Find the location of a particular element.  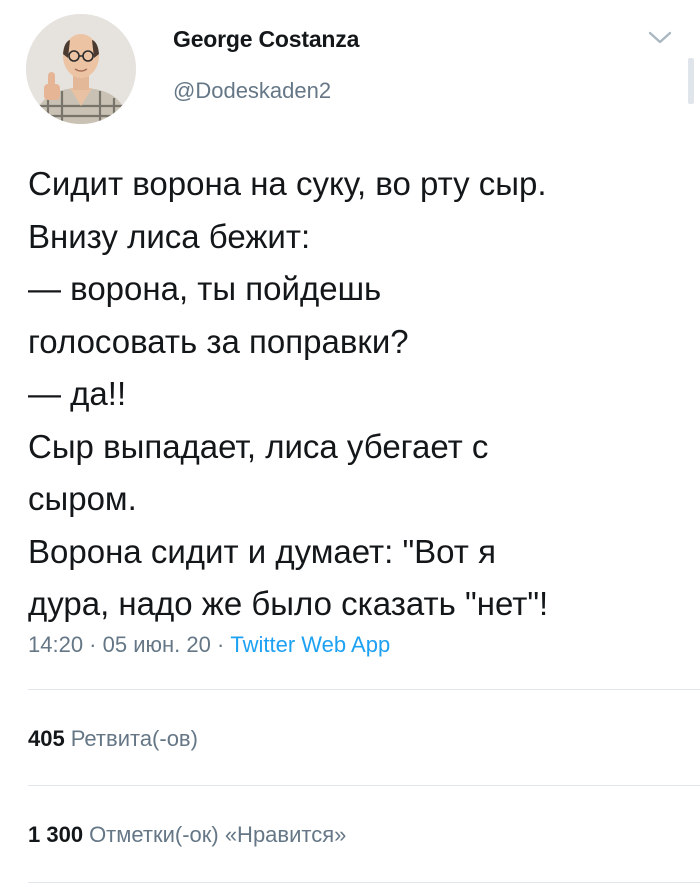

tweet-text-line: Внизу лиса бежит: is located at coordinates (169, 236).